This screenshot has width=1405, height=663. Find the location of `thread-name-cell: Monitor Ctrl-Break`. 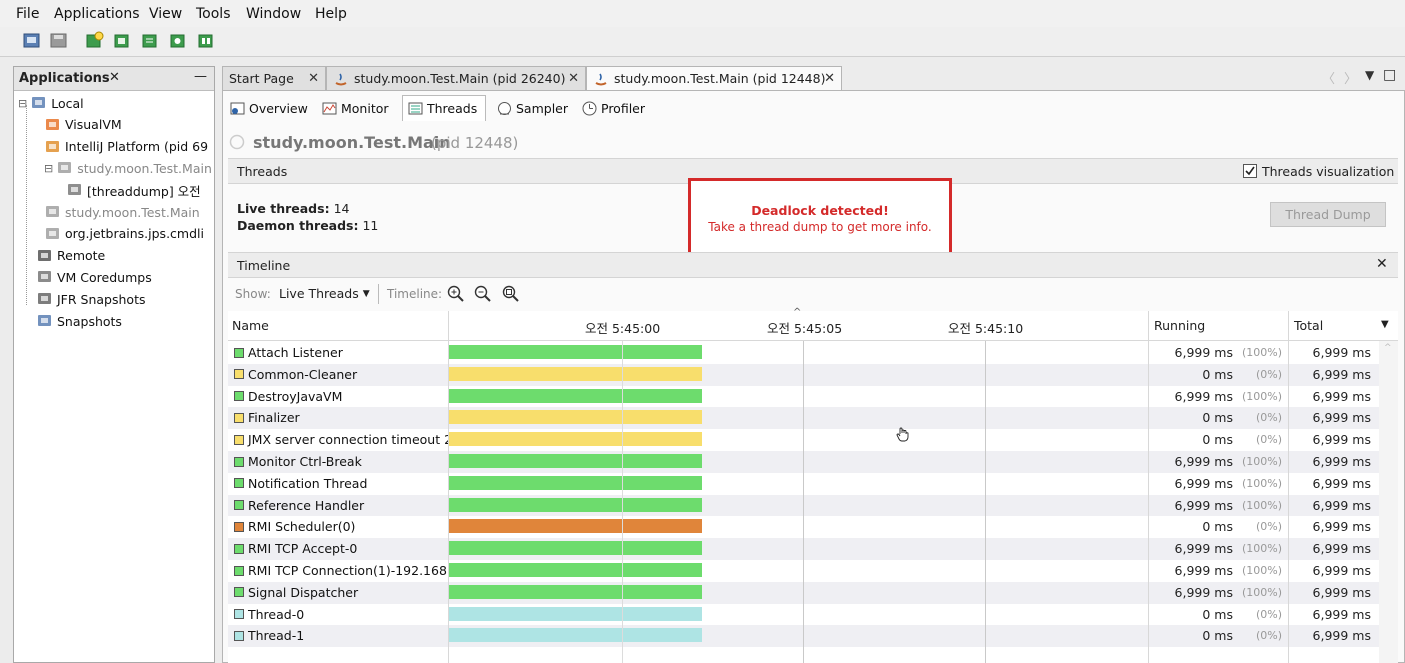

thread-name-cell: Monitor Ctrl-Break is located at coordinates (298, 461).